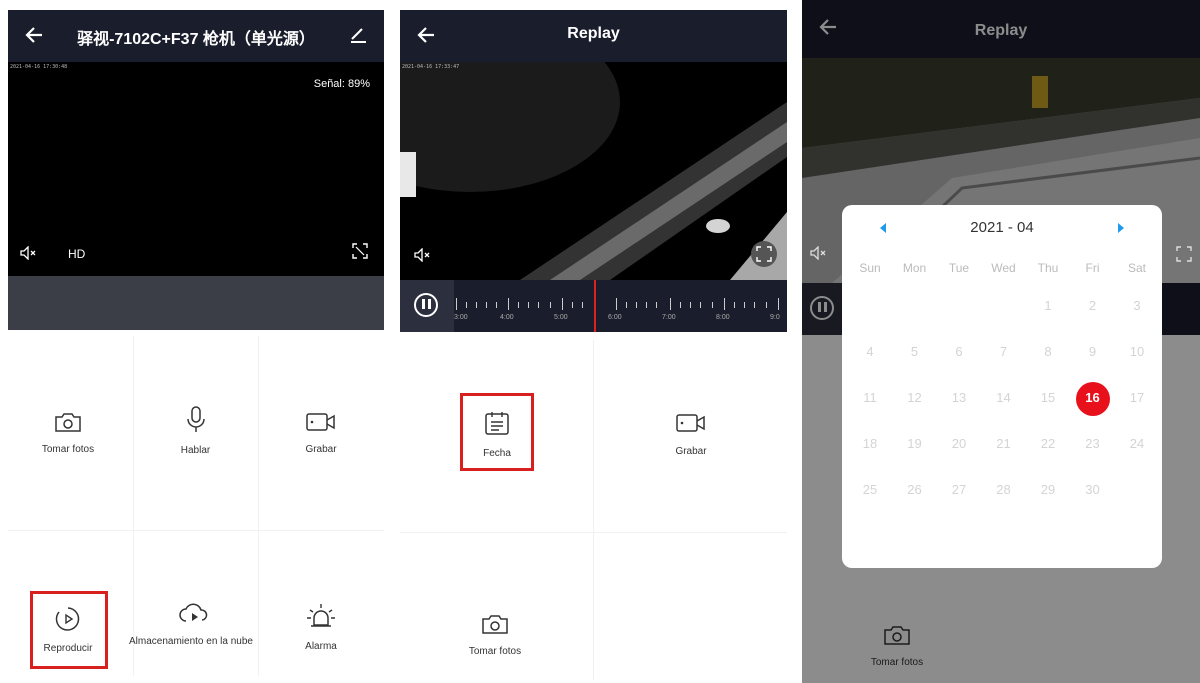 This screenshot has height=683, width=1200. Describe the element at coordinates (775, 317) in the screenshot. I see `timeline-label: 9:0` at that location.